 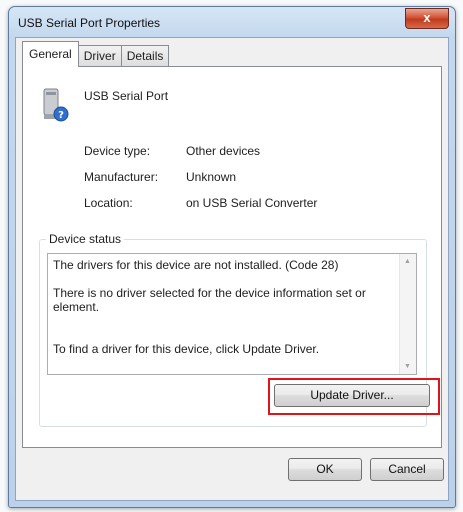 What do you see at coordinates (325, 469) in the screenshot?
I see `ok-button: OK` at bounding box center [325, 469].